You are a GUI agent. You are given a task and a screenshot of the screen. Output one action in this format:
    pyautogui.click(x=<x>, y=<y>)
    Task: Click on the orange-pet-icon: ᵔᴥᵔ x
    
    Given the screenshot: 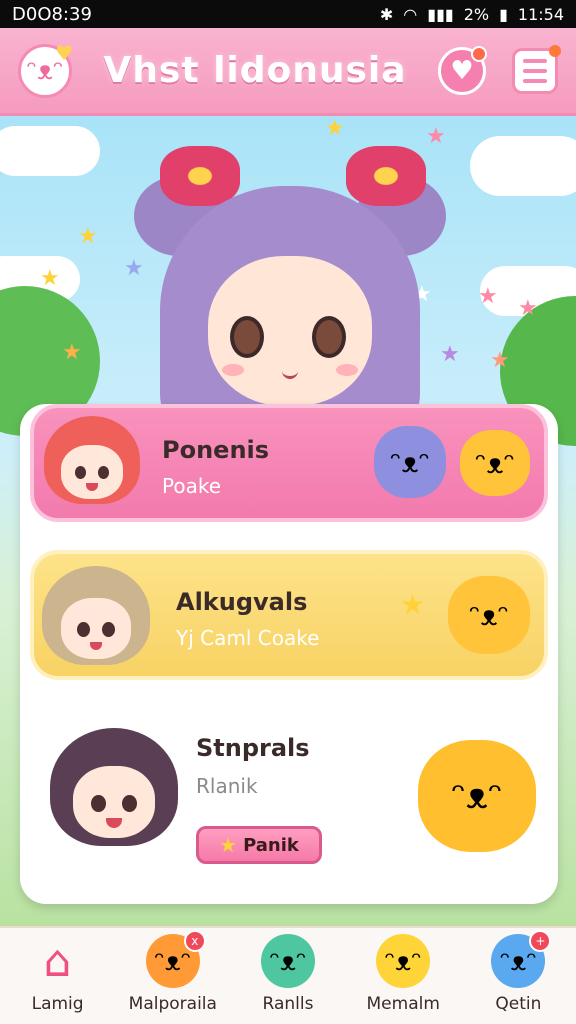 What is the action you would take?
    pyautogui.click(x=175, y=959)
    